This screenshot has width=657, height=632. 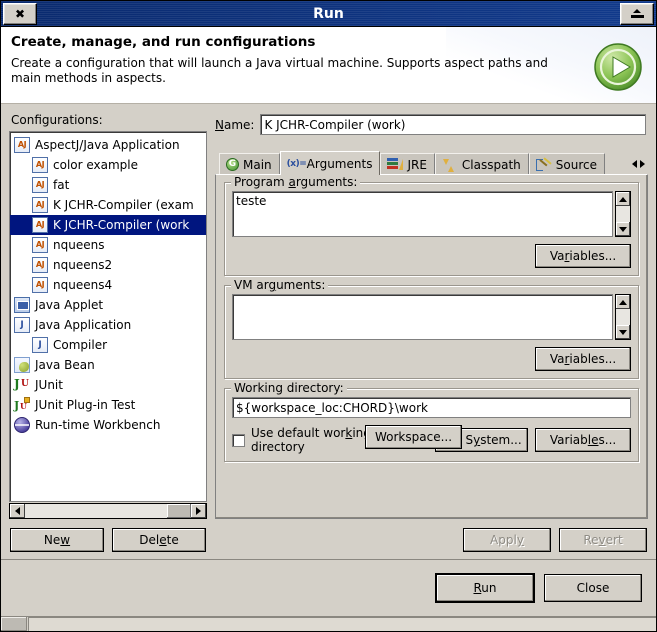 What do you see at coordinates (20, 13) in the screenshot?
I see `window-close-button: ✖` at bounding box center [20, 13].